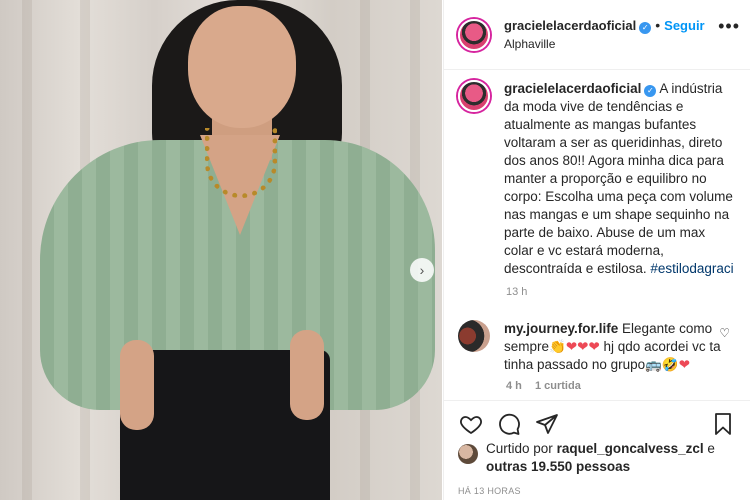 The height and width of the screenshot is (500, 750). I want to click on location-link: Alphaville, so click(604, 44).